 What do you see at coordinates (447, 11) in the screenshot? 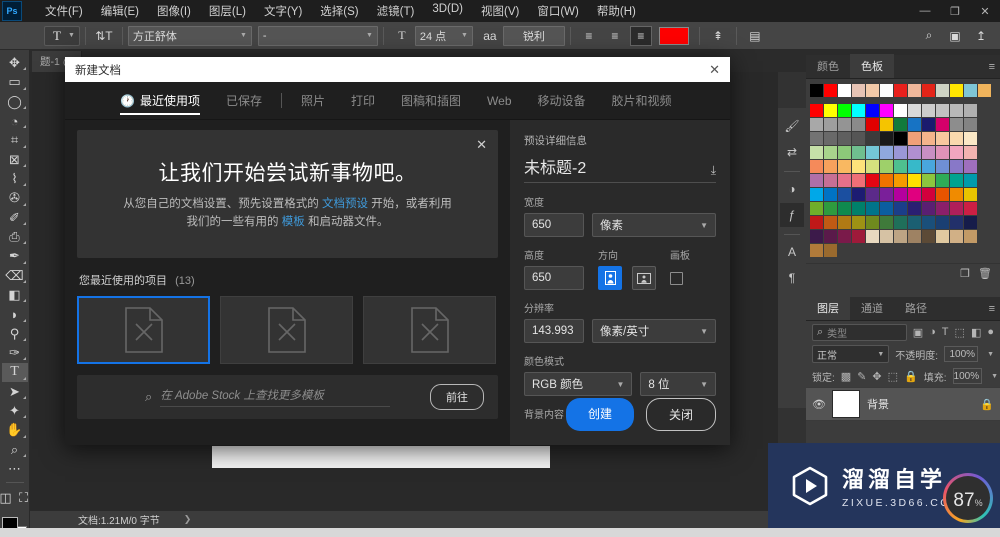
I see `menu-3d: 3D(D)` at bounding box center [447, 11].